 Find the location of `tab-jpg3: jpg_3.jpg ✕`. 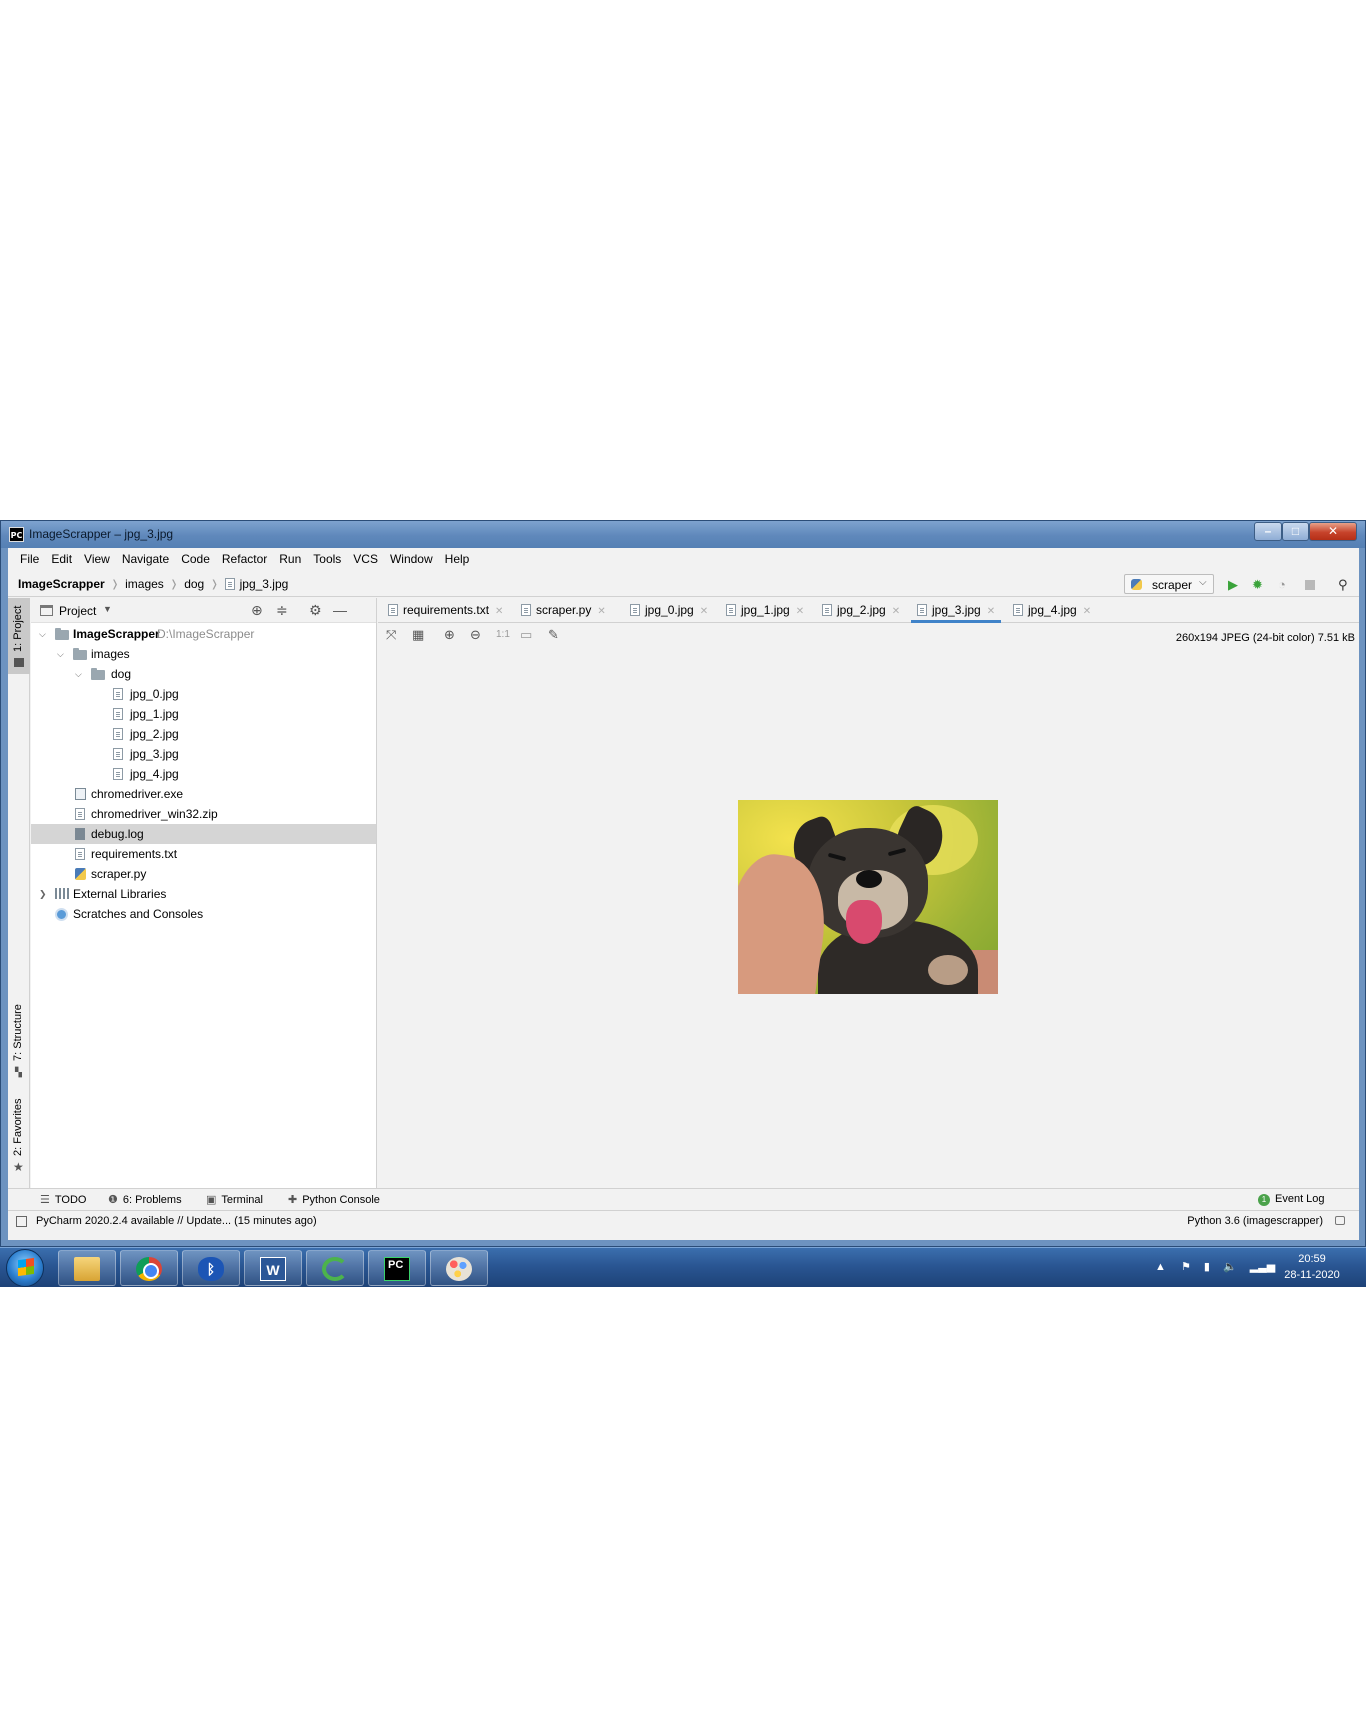

tab-jpg3: jpg_3.jpg ✕ is located at coordinates (956, 610).